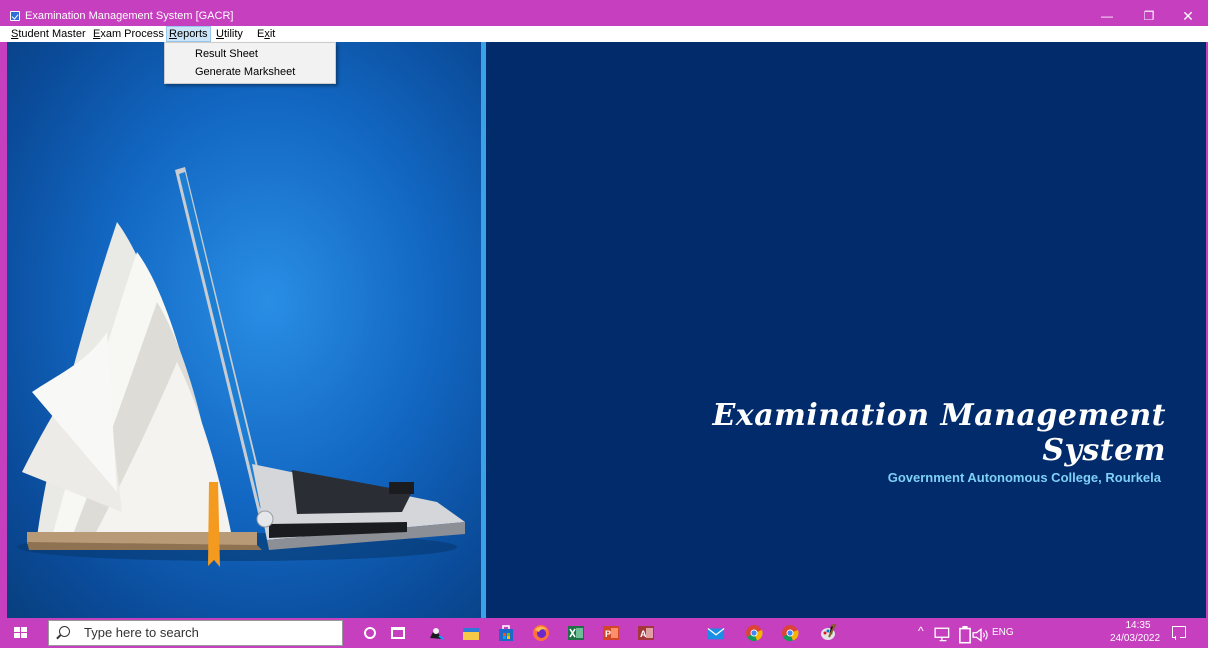 The width and height of the screenshot is (1208, 648). Describe the element at coordinates (173, 34) in the screenshot. I see `menu-mnemonic: R` at that location.